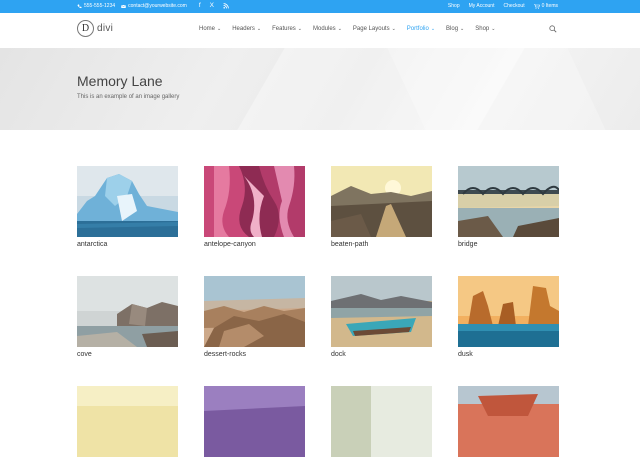 This screenshot has width=640, height=457. Describe the element at coordinates (549, 6) in the screenshot. I see `cart-count: 0 Items` at that location.